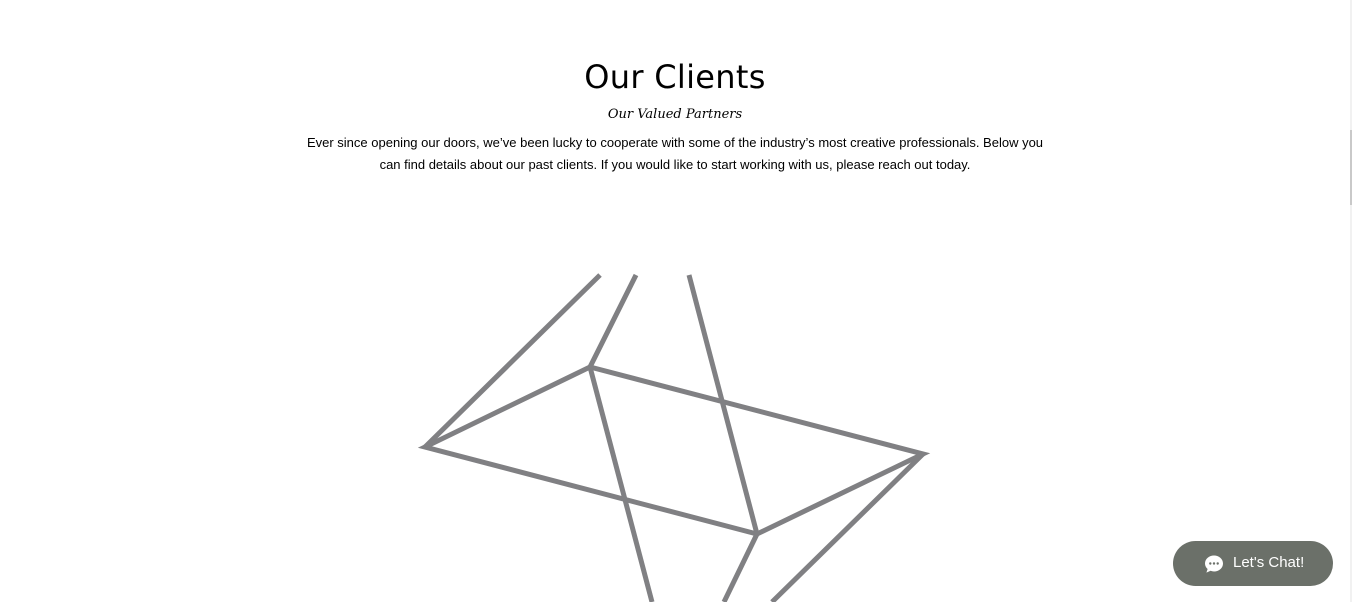 The height and width of the screenshot is (602, 1352). Describe the element at coordinates (674, 450) in the screenshot. I see `art-quad` at that location.